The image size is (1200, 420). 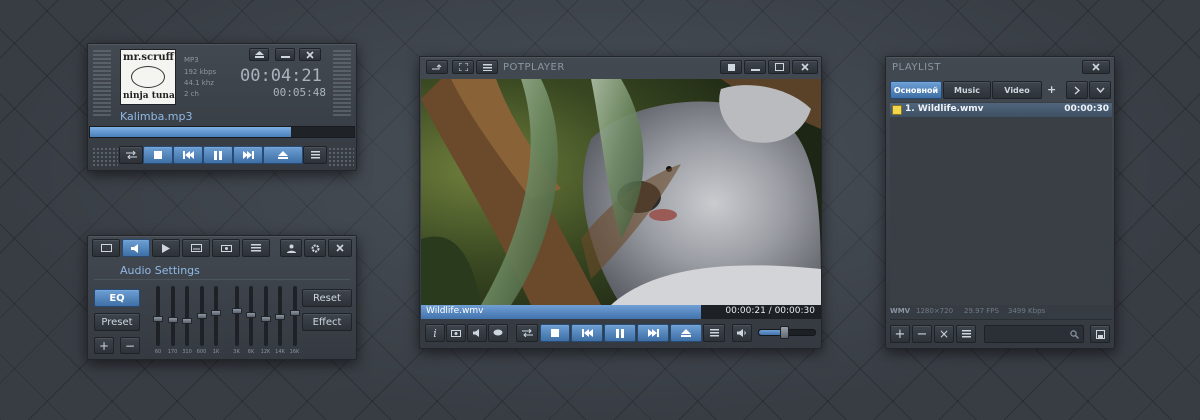 I want to click on left-vu-meter, so click(x=102, y=83).